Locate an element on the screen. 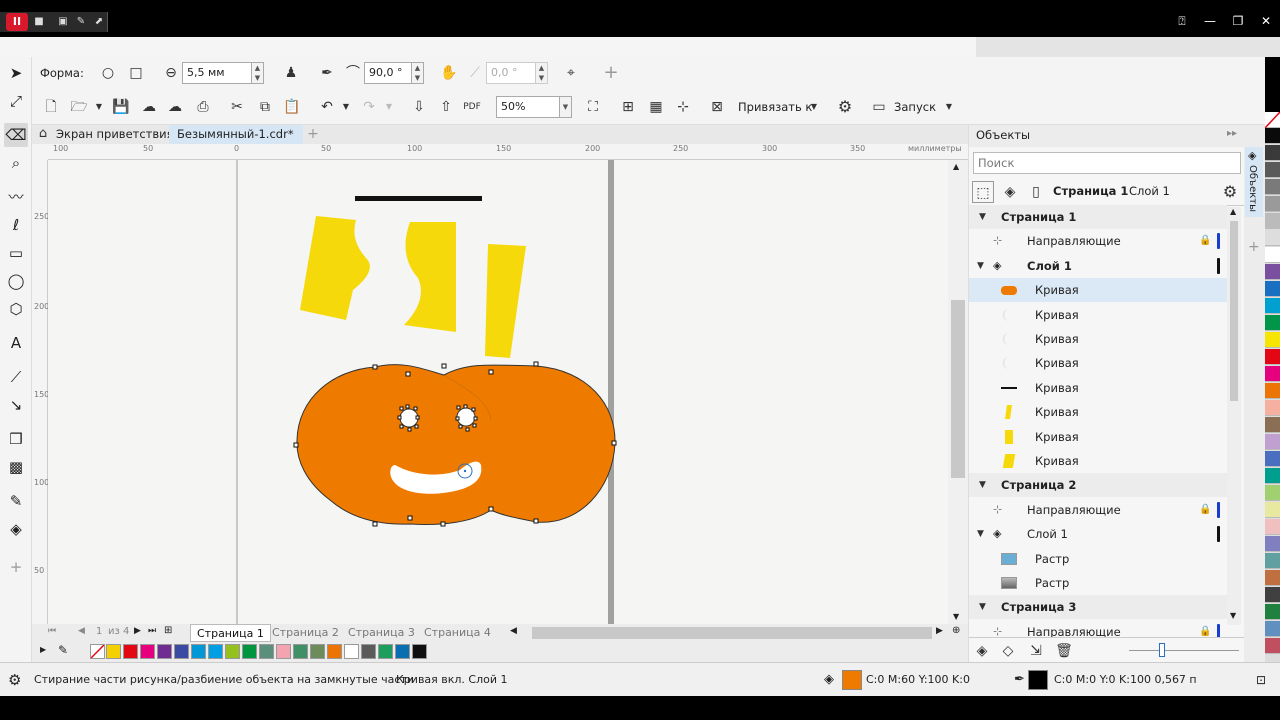 The image size is (1280, 720). thumbnail-size-slider is located at coordinates (1184, 650).